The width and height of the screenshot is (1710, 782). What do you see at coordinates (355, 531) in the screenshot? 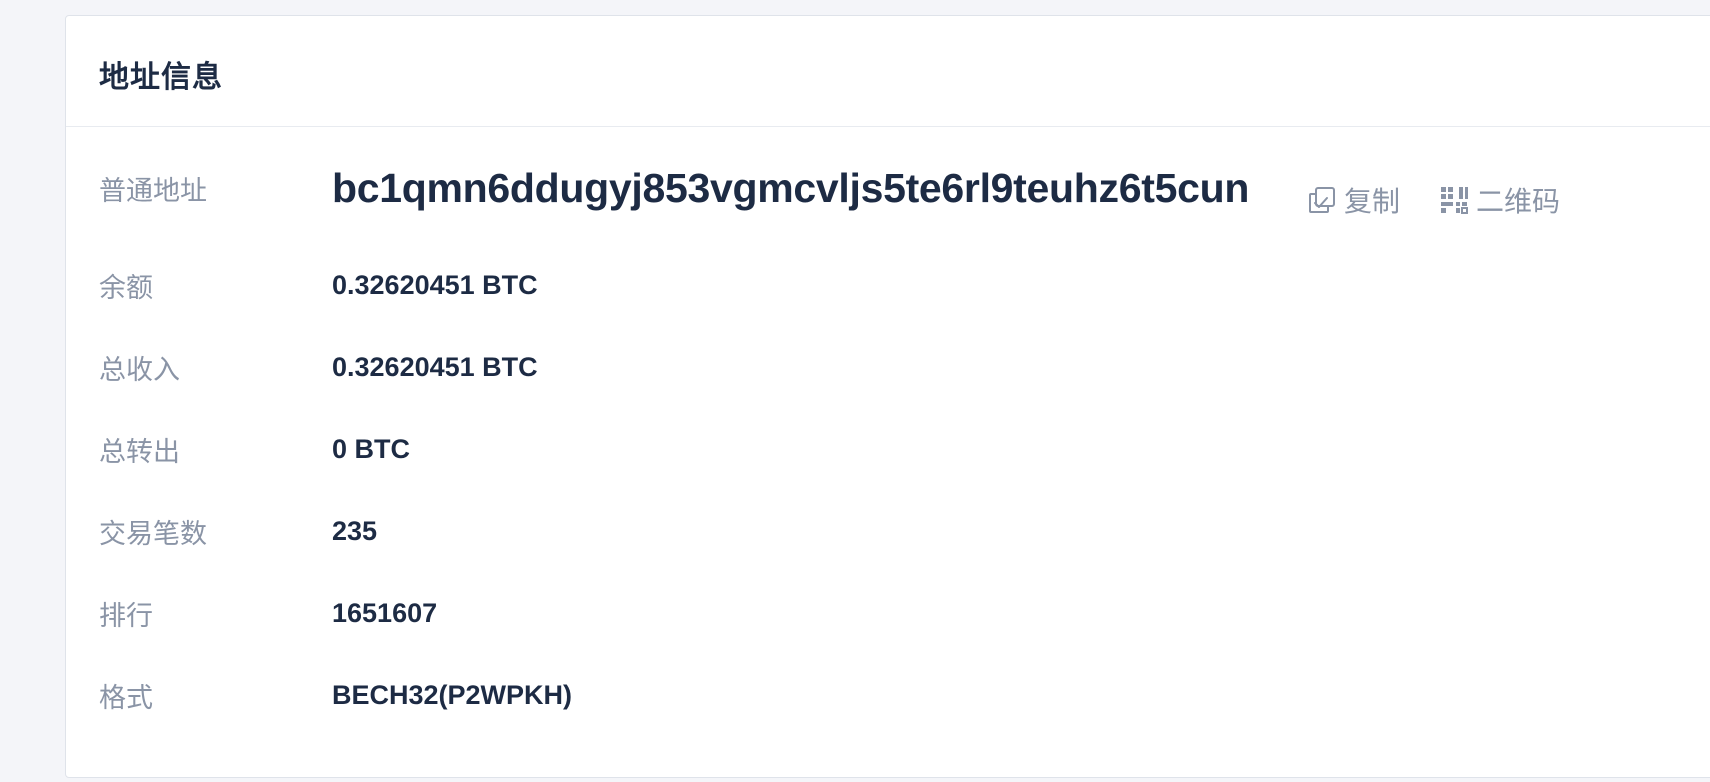
I see `tx-count-value: 235` at bounding box center [355, 531].